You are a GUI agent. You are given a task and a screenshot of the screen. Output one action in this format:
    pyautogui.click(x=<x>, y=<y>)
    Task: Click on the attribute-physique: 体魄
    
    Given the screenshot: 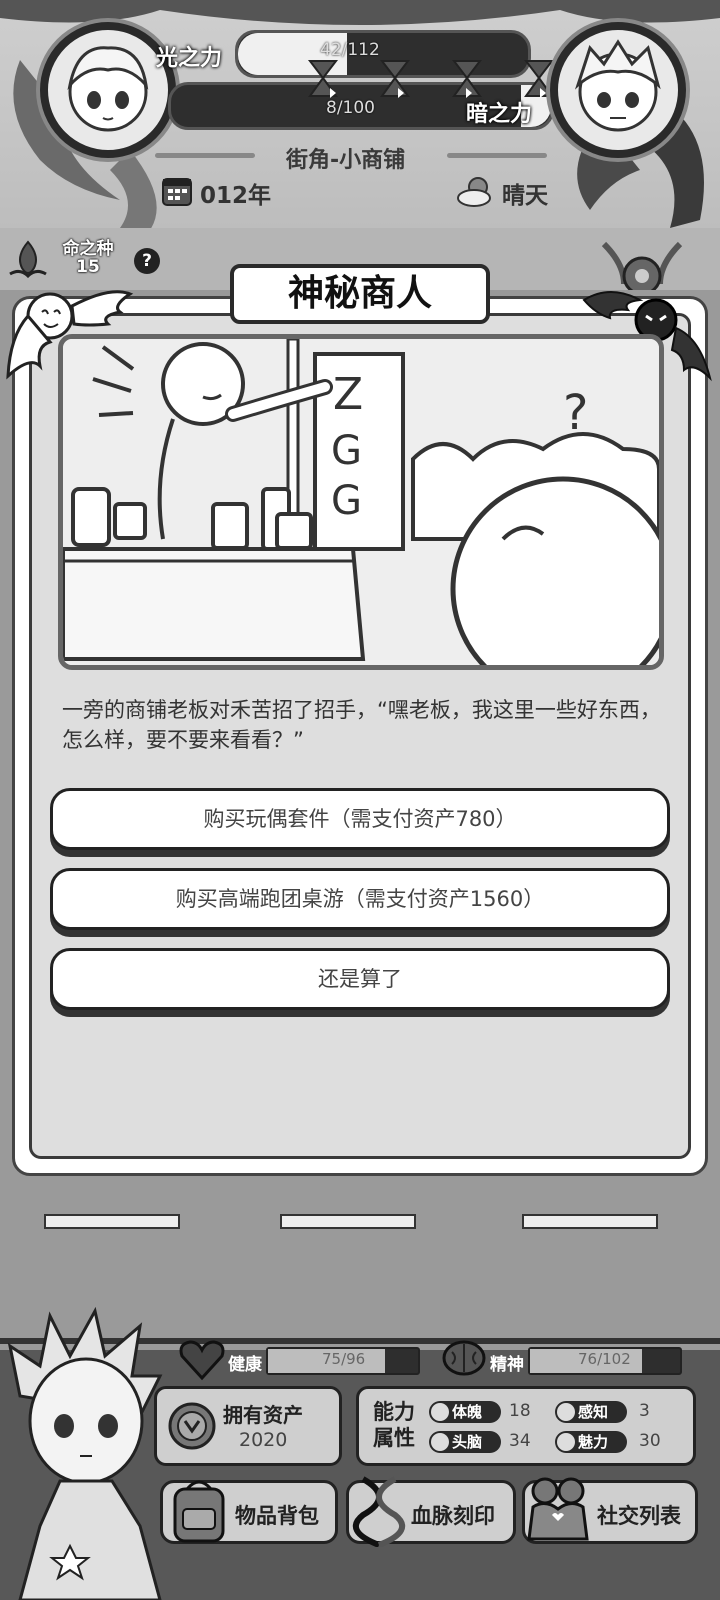 What is the action you would take?
    pyautogui.click(x=465, y=1412)
    